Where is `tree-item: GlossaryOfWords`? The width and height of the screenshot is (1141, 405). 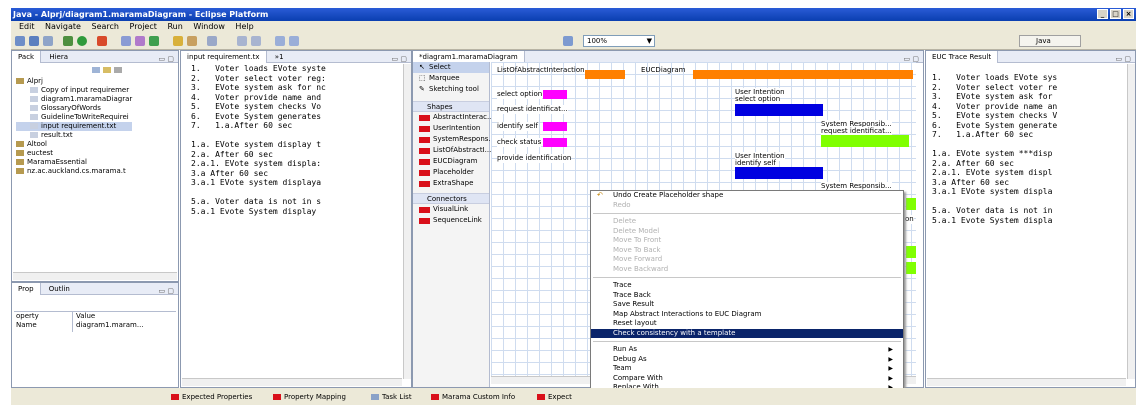
tree-item: GlossaryOfWords is located at coordinates (74, 108).